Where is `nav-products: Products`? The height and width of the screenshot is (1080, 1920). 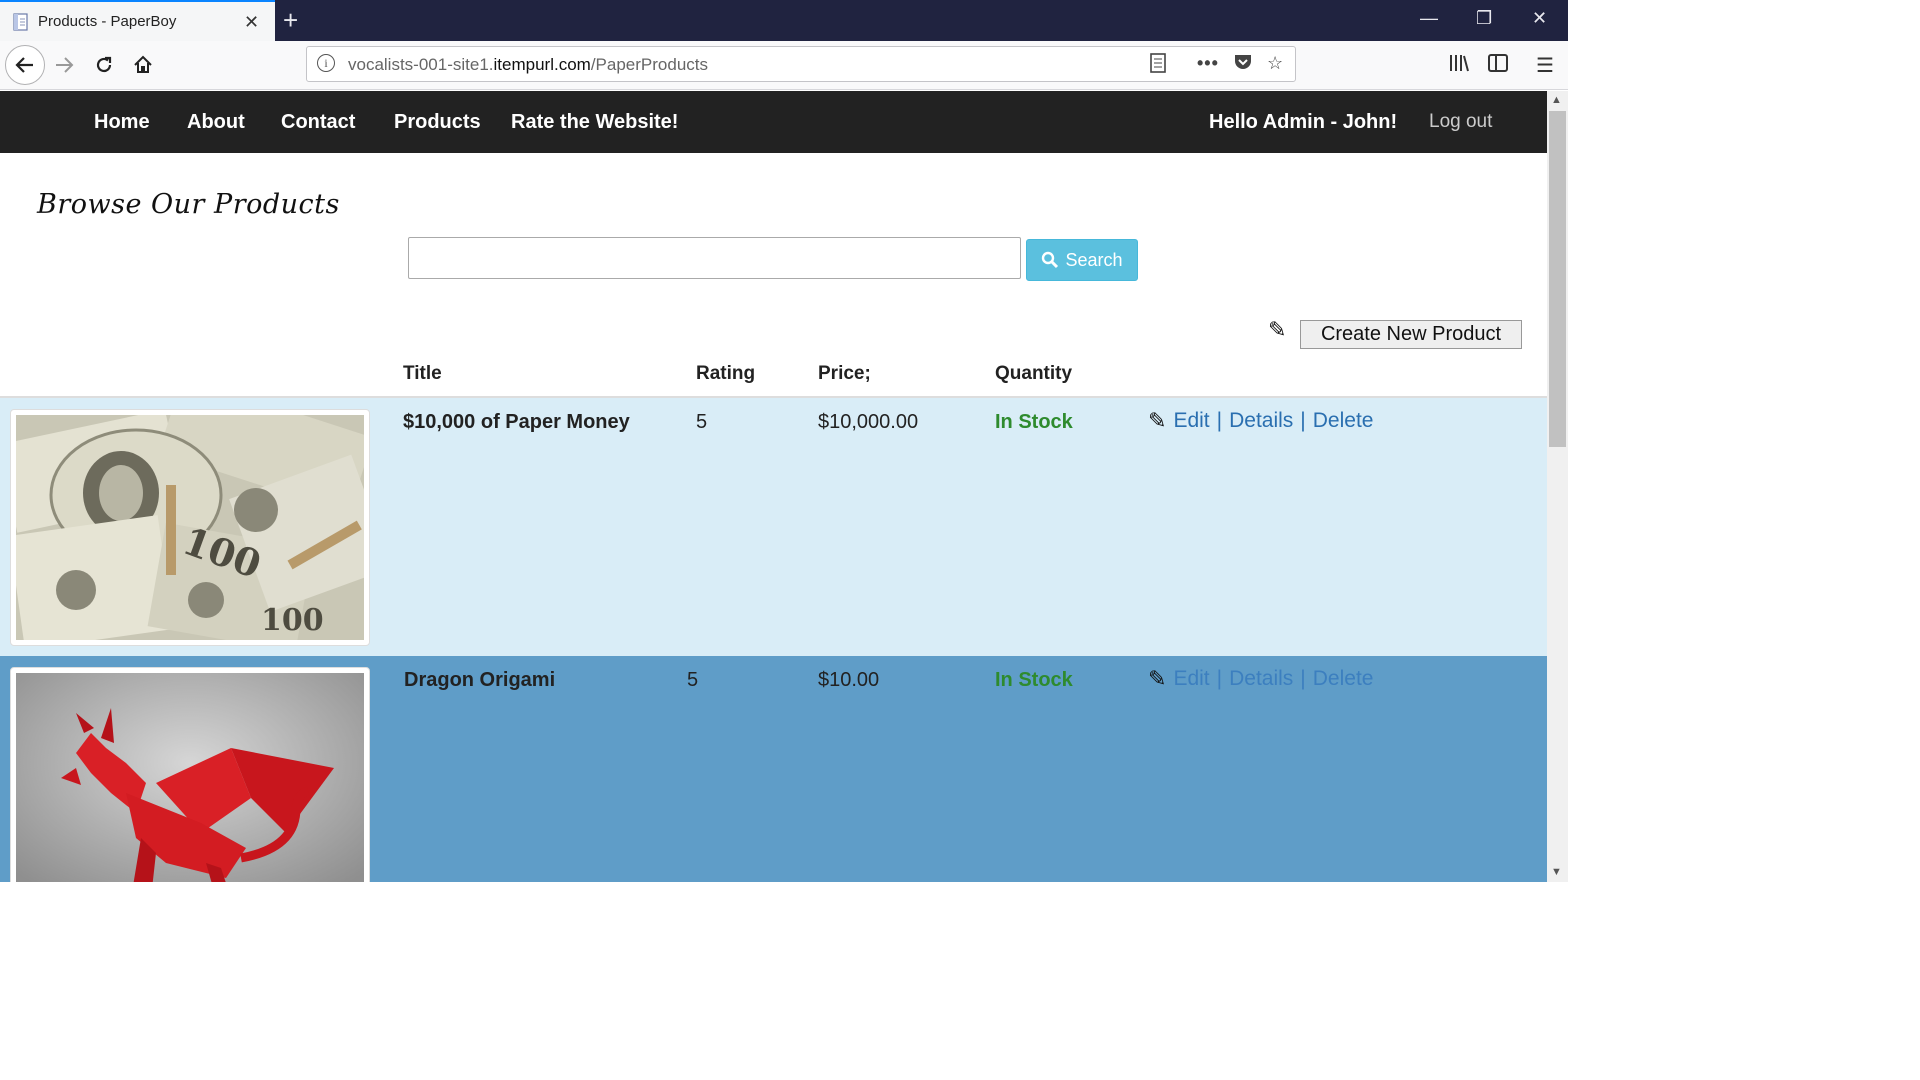 nav-products: Products is located at coordinates (437, 122).